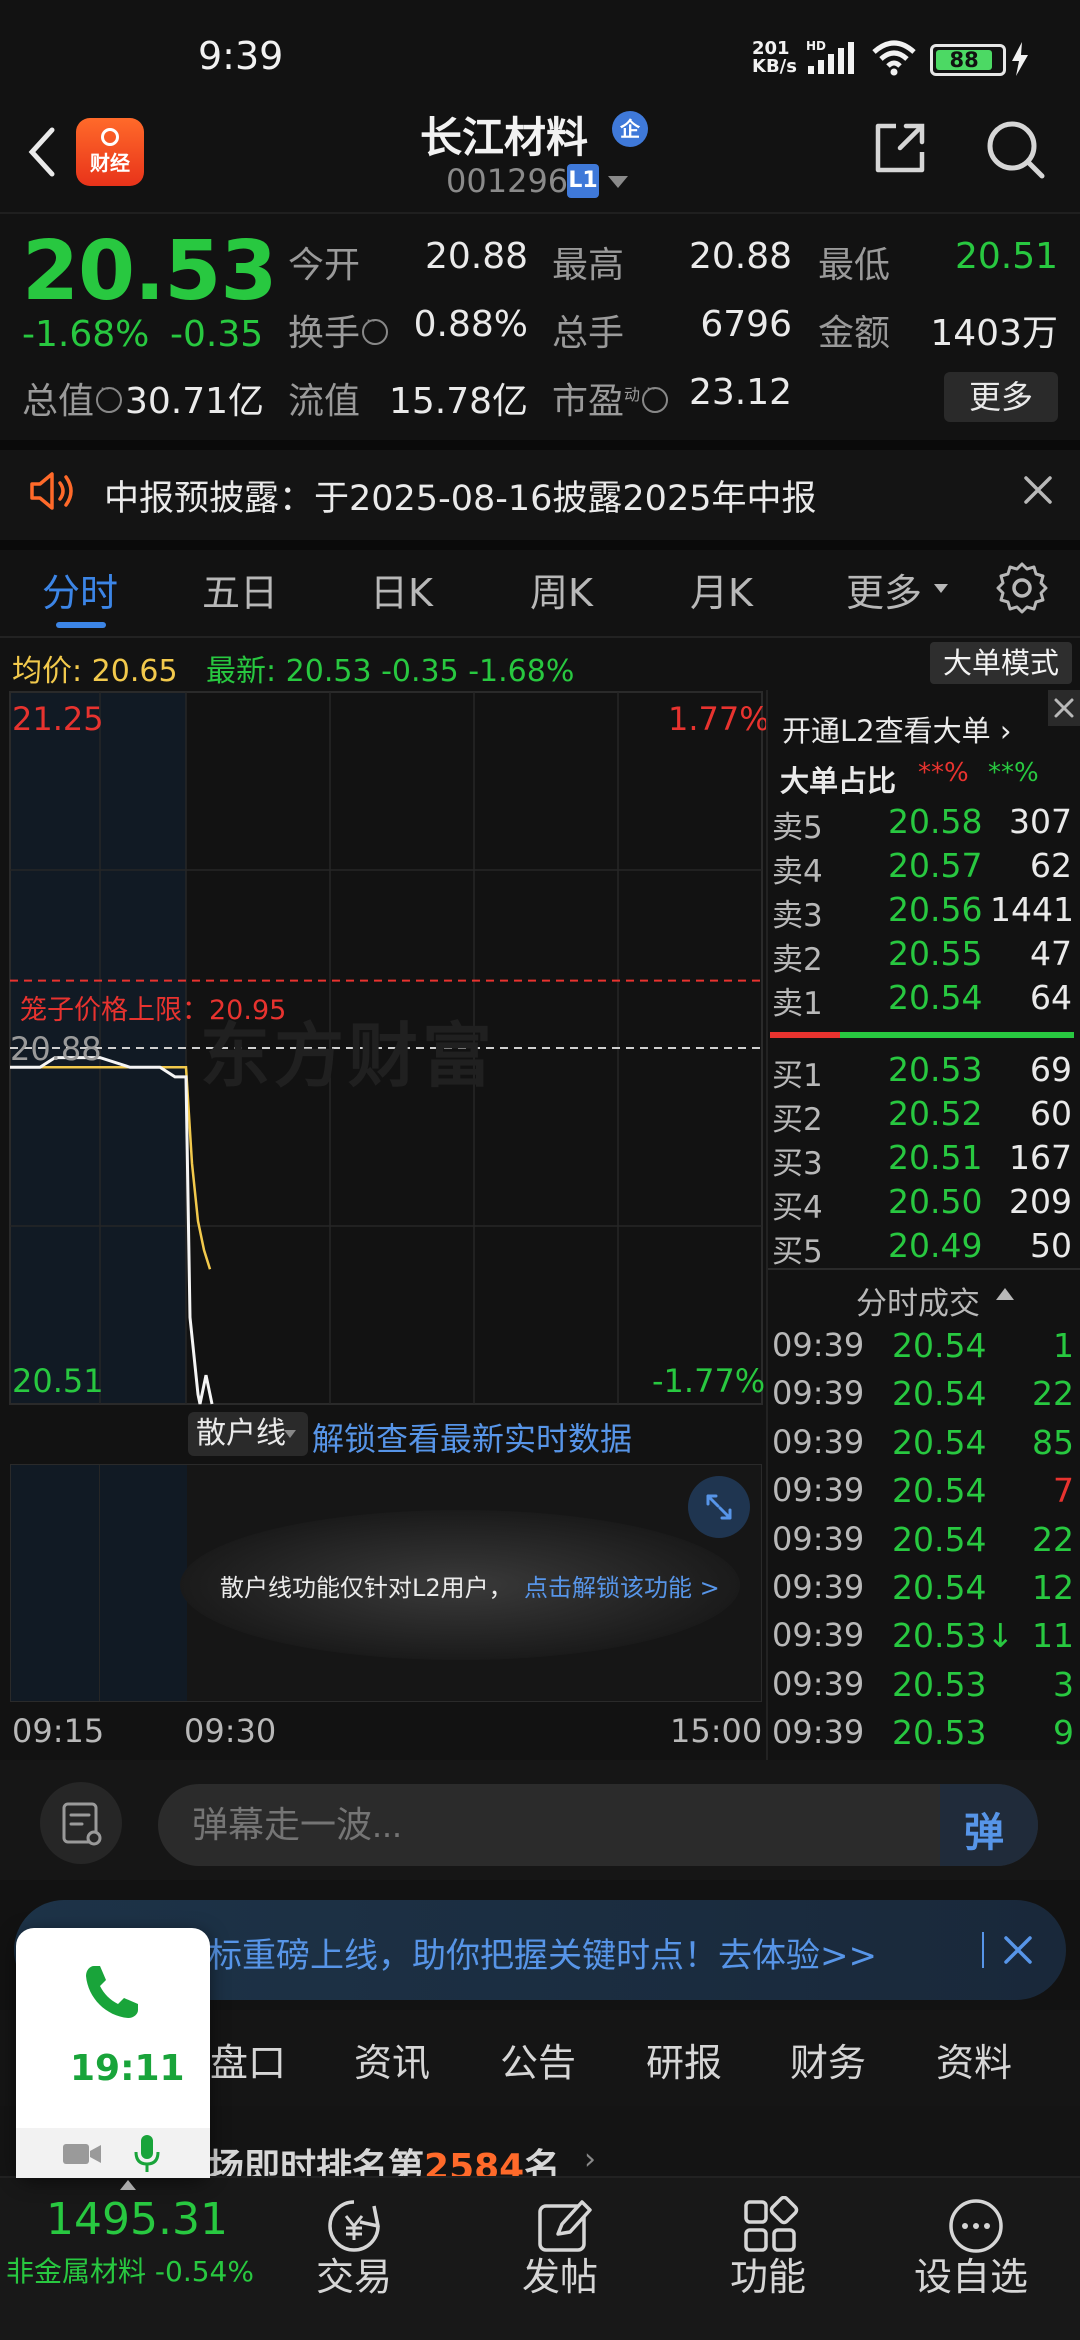 The image size is (1080, 2340). Describe the element at coordinates (971, 2273) in the screenshot. I see `nav-add-watchlist-label: 设自选` at that location.